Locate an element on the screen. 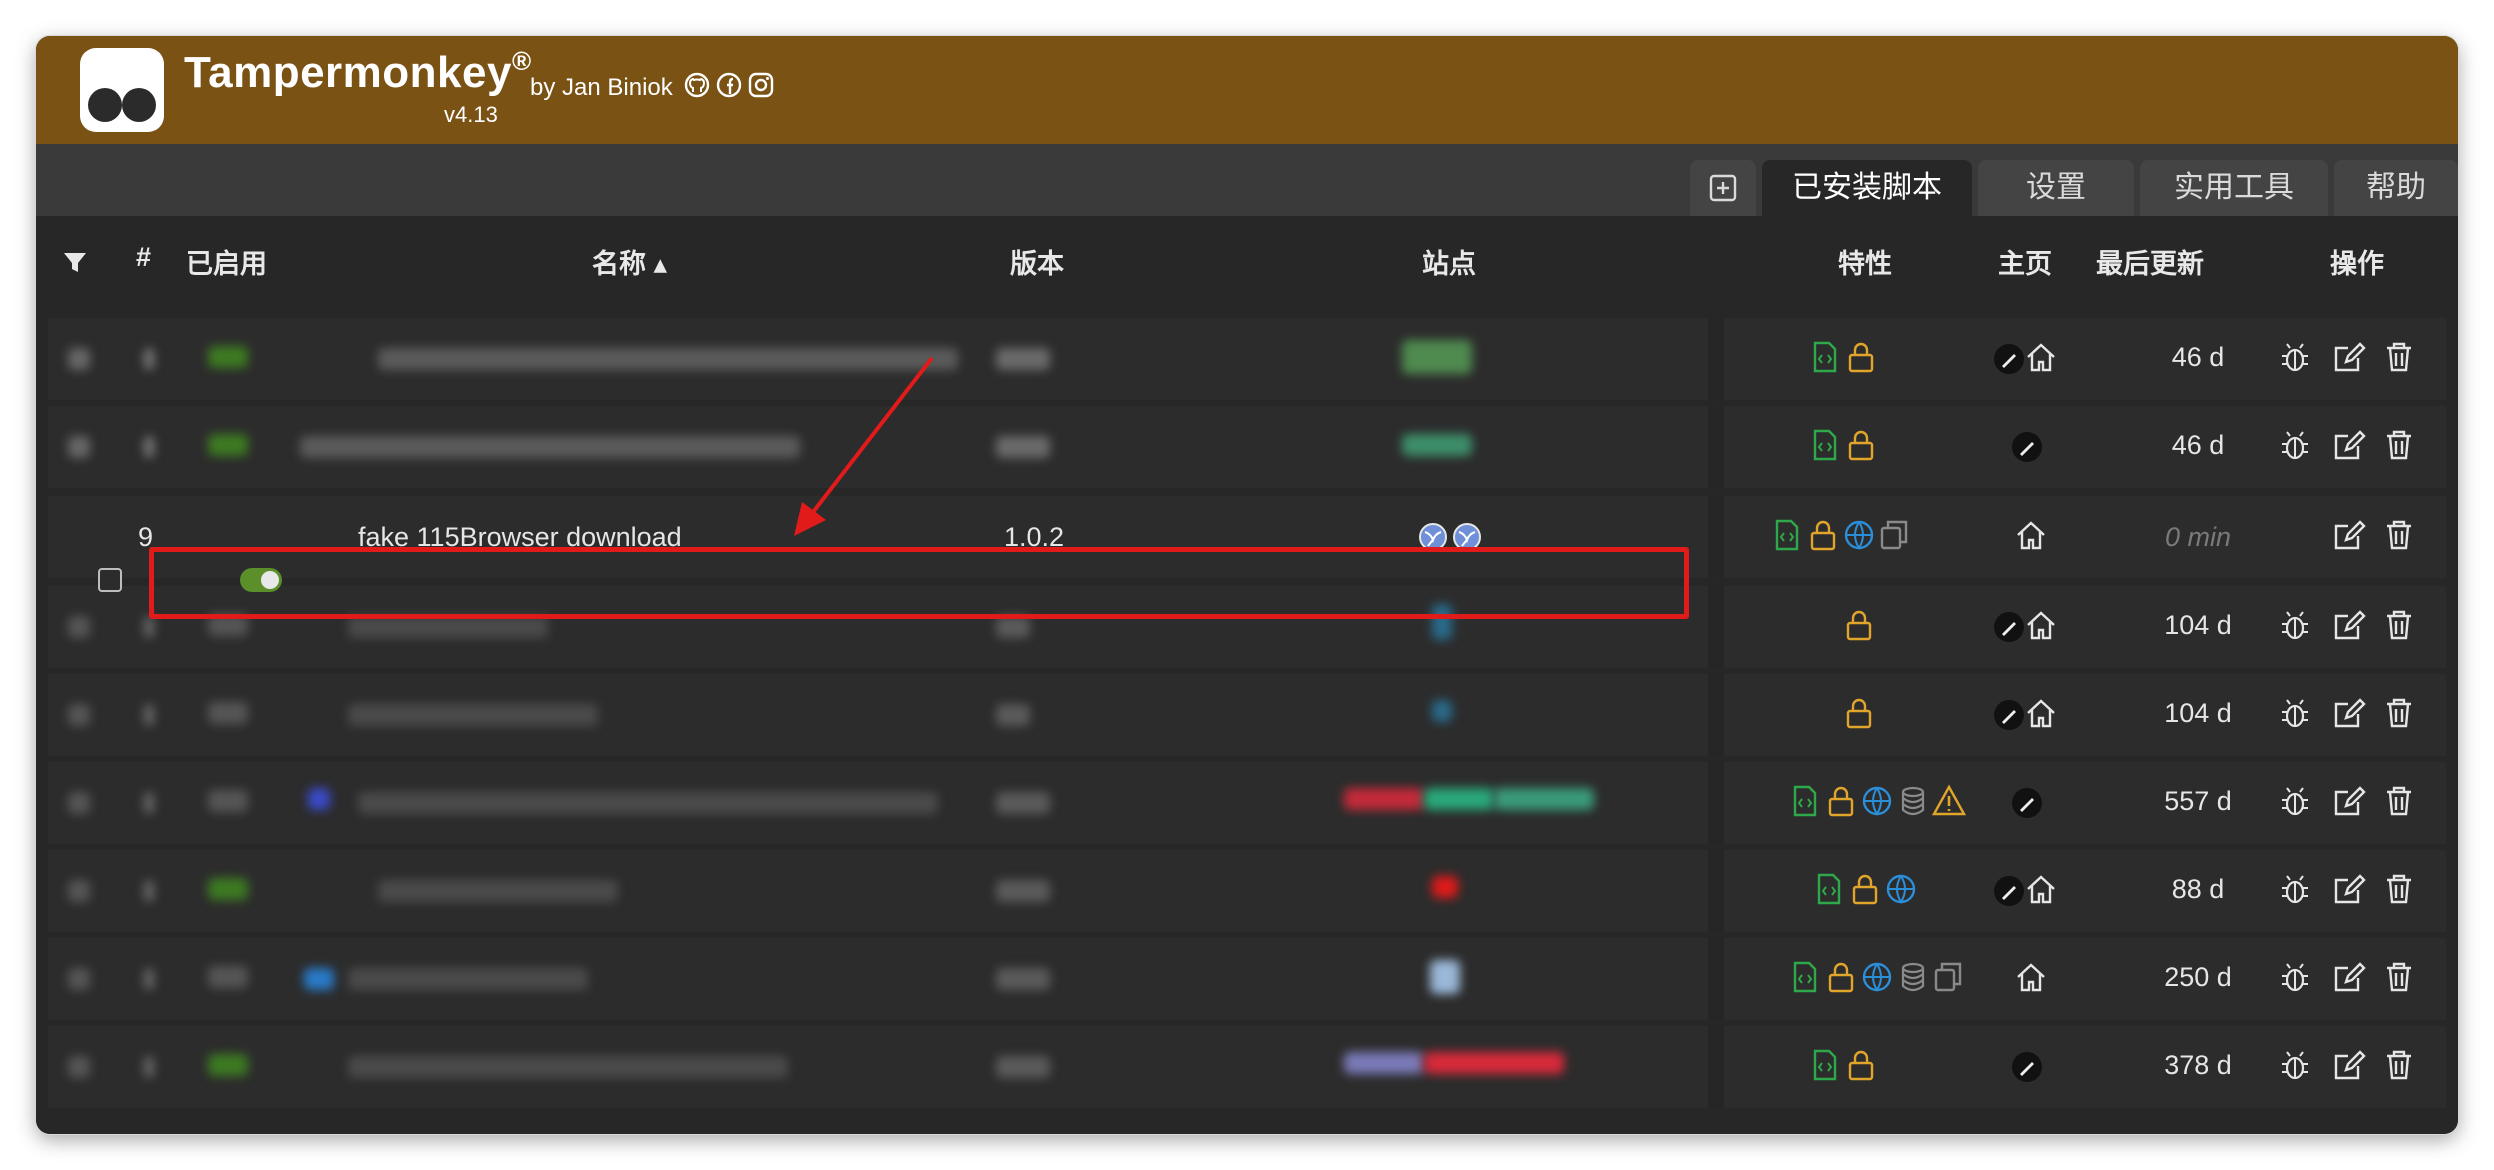 The image size is (2494, 1170). annotation-highlight-box is located at coordinates (919, 583).